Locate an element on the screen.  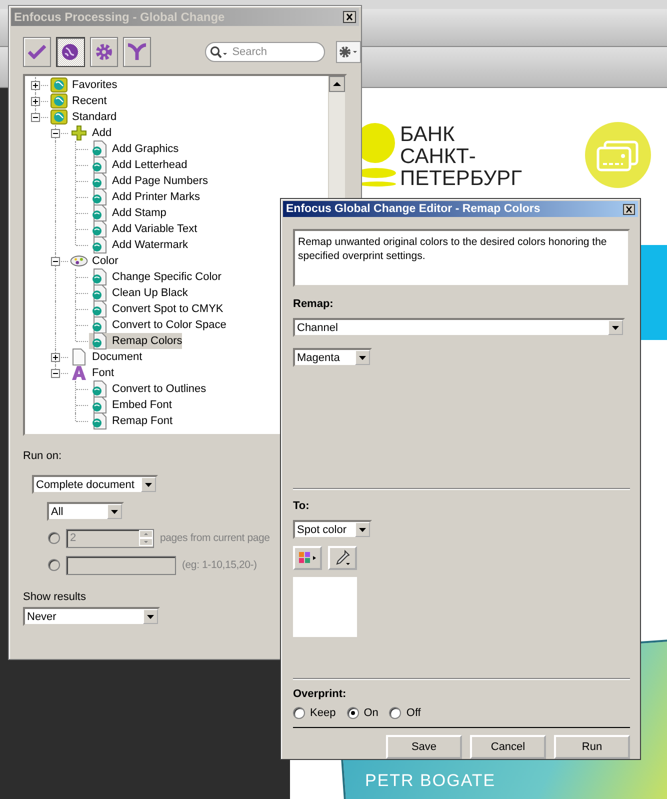
credit-card-icon is located at coordinates (618, 155).